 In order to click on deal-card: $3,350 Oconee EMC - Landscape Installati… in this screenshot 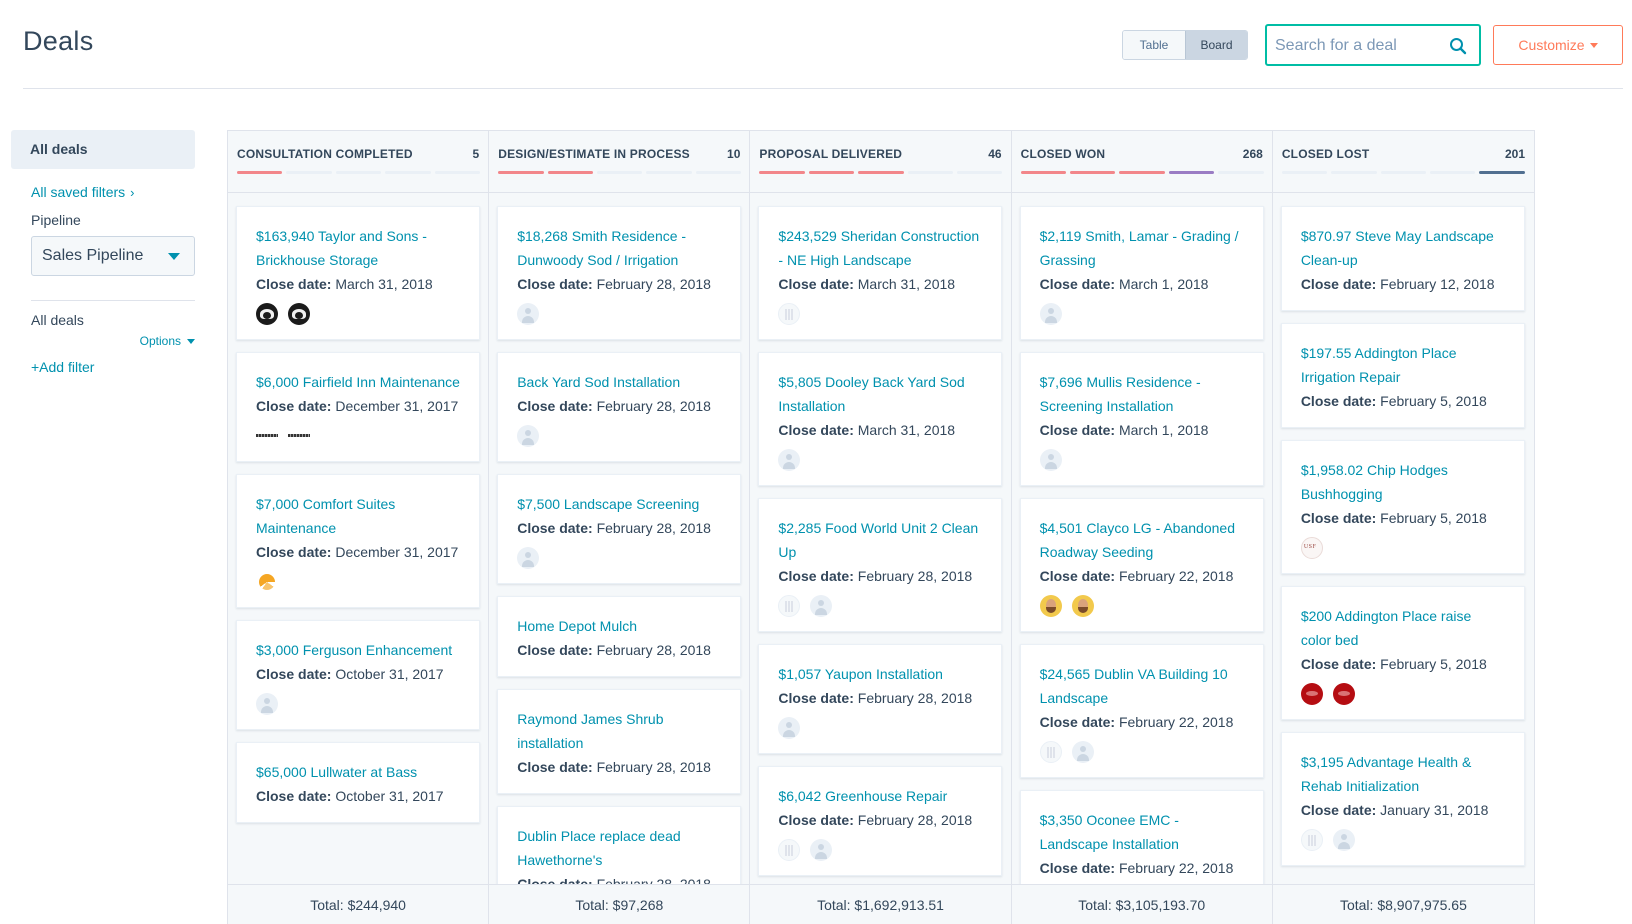, I will do `click(1141, 842)`.